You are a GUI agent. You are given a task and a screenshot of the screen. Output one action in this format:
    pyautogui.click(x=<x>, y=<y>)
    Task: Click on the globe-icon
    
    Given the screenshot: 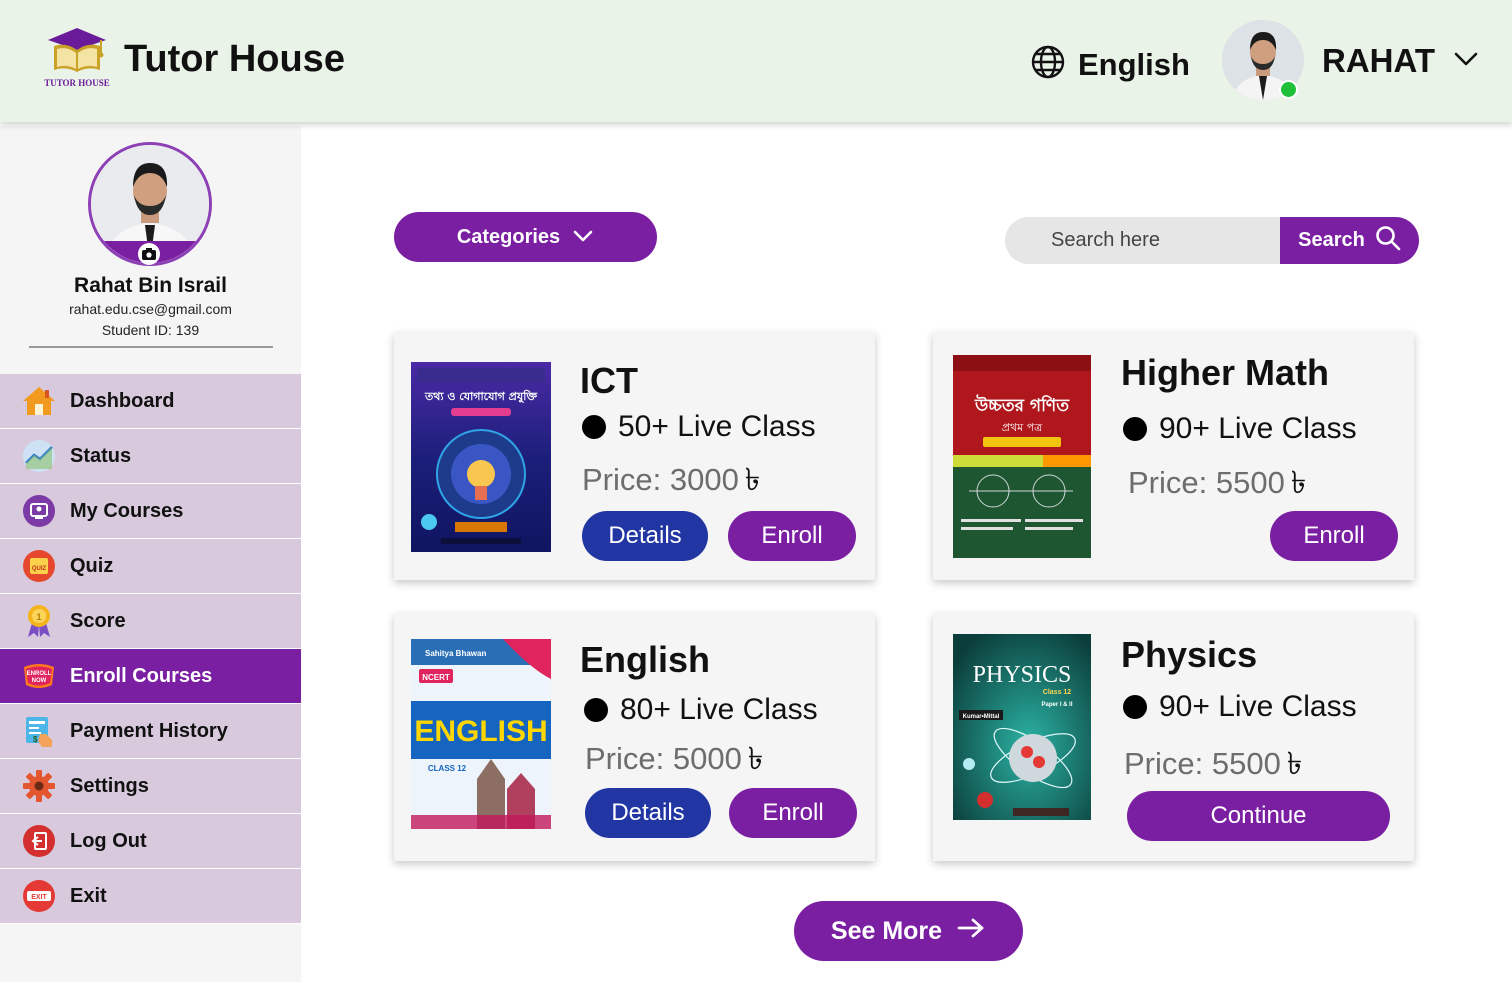 What is the action you would take?
    pyautogui.click(x=1048, y=64)
    